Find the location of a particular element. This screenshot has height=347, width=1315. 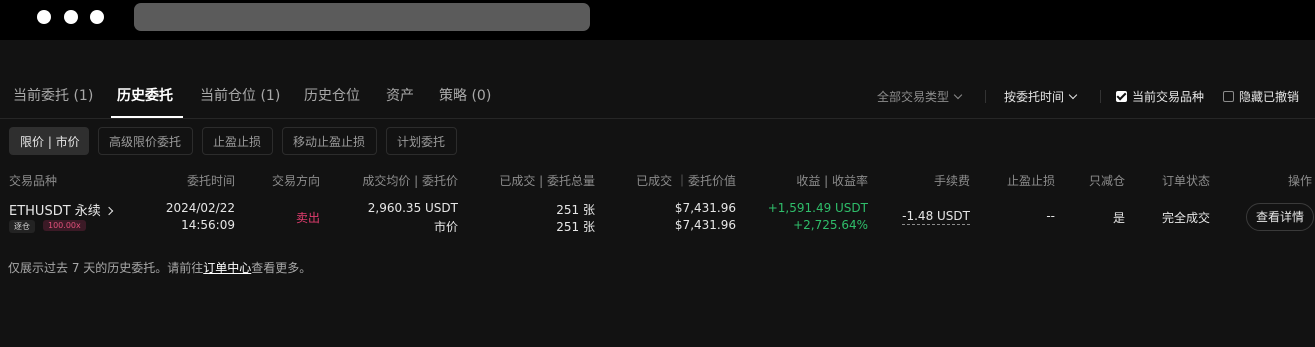

col-side: 交易方向 is located at coordinates (295, 181).